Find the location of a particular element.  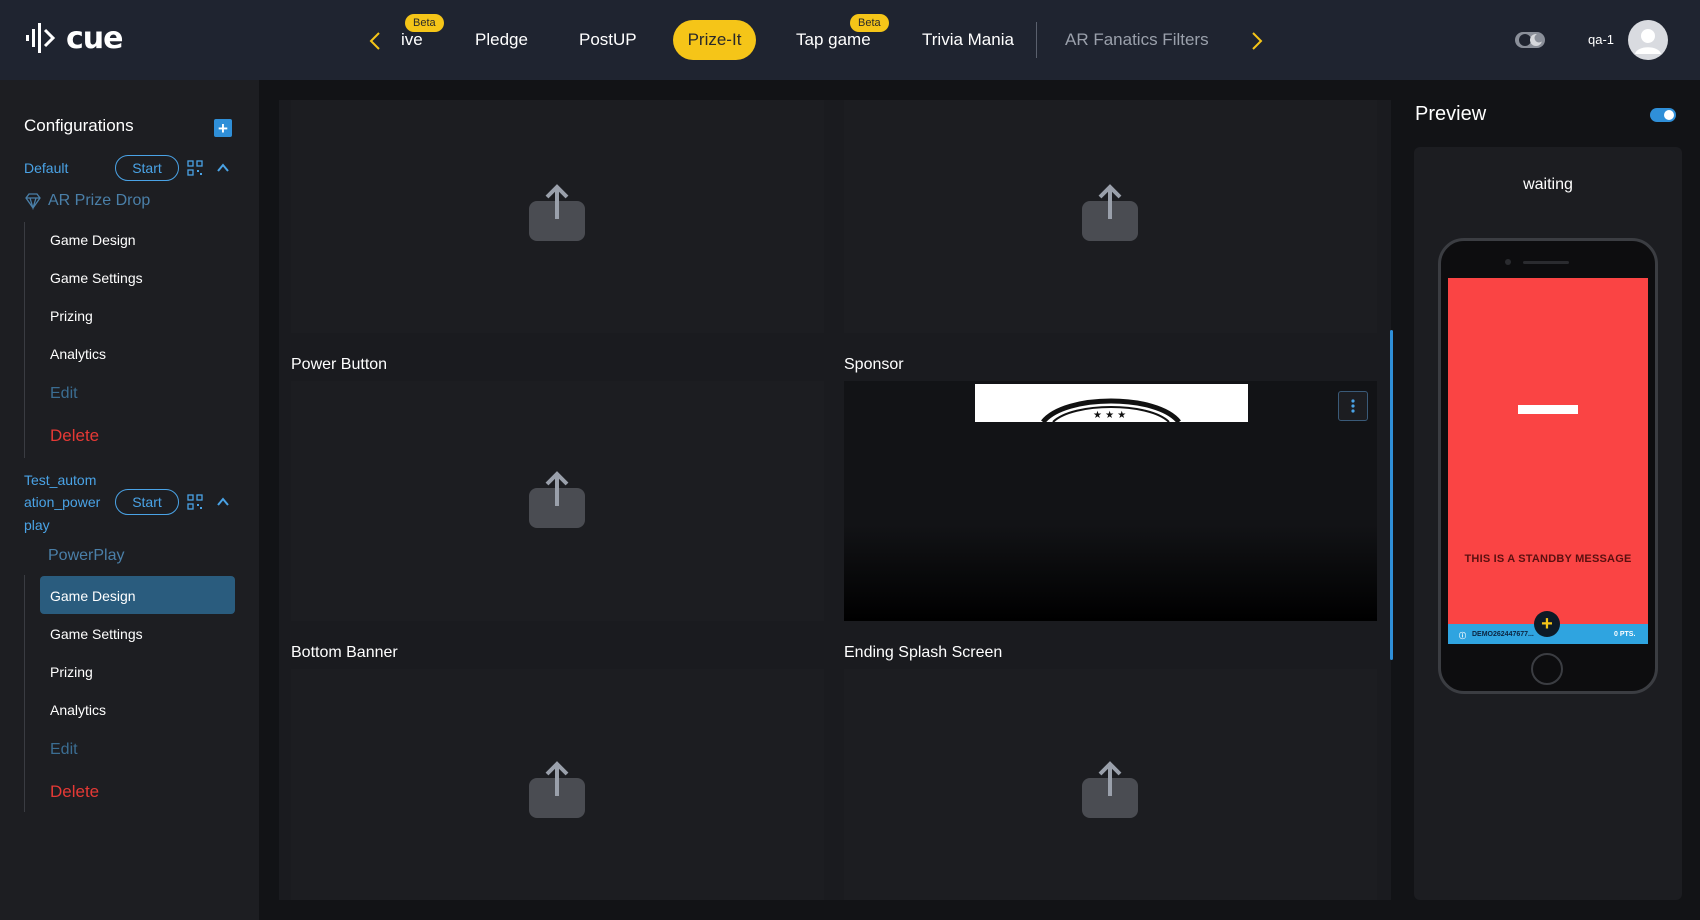

game-type-ar-prize-drop: AR Prize Drop is located at coordinates (87, 201).